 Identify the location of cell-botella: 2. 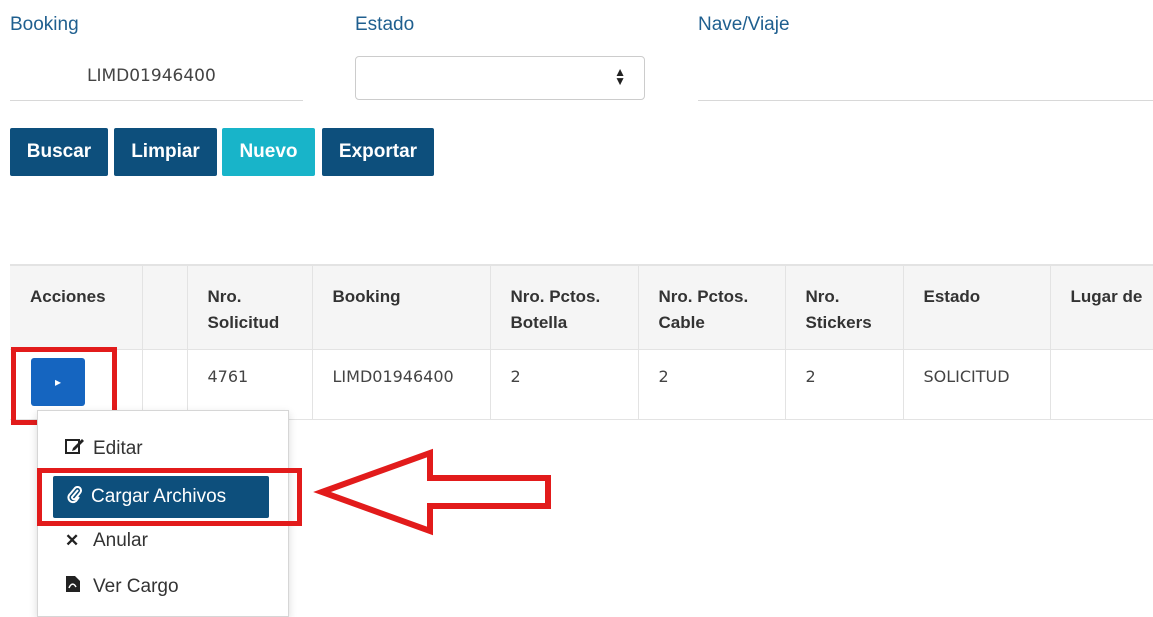
(564, 384).